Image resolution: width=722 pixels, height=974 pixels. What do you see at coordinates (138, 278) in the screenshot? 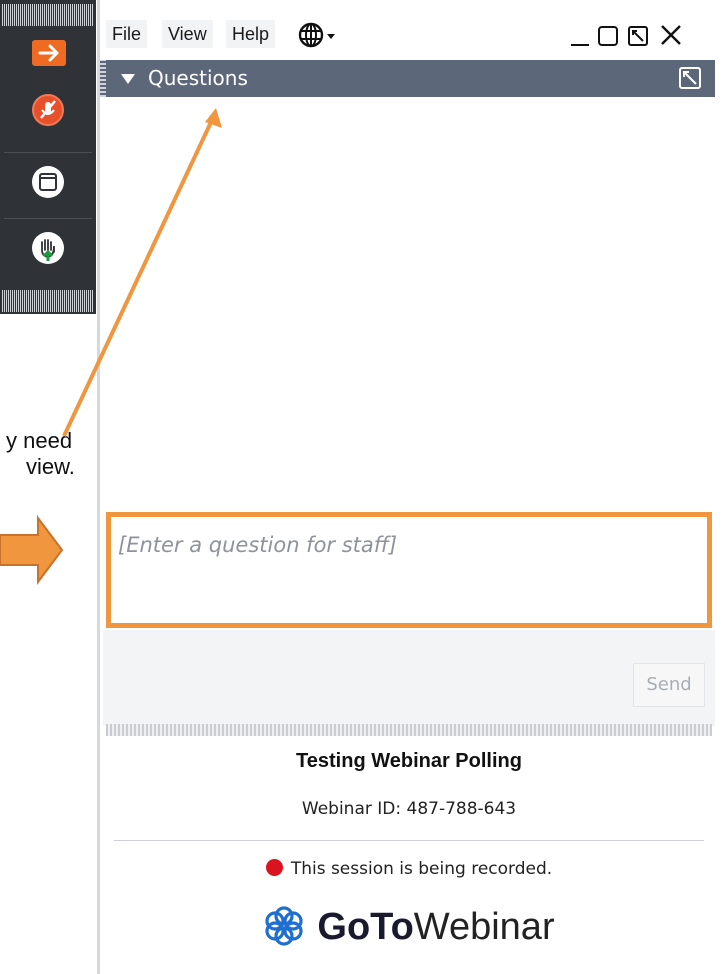
I see `pointer-arrow-line` at bounding box center [138, 278].